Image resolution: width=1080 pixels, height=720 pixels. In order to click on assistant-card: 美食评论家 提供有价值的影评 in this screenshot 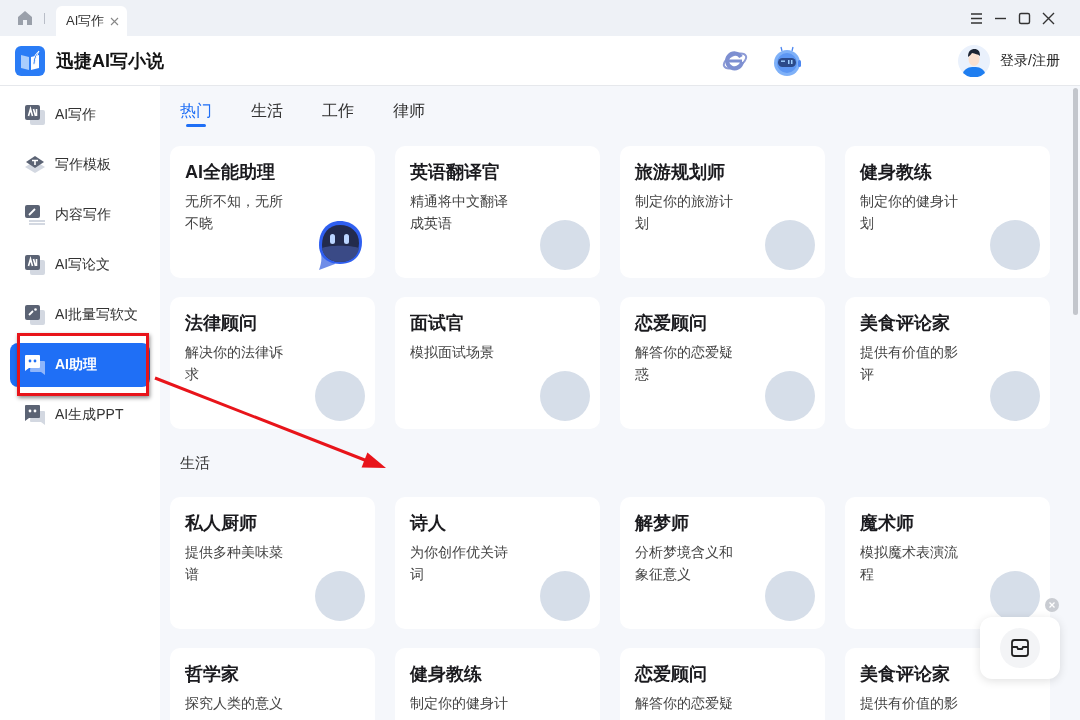, I will do `click(947, 363)`.